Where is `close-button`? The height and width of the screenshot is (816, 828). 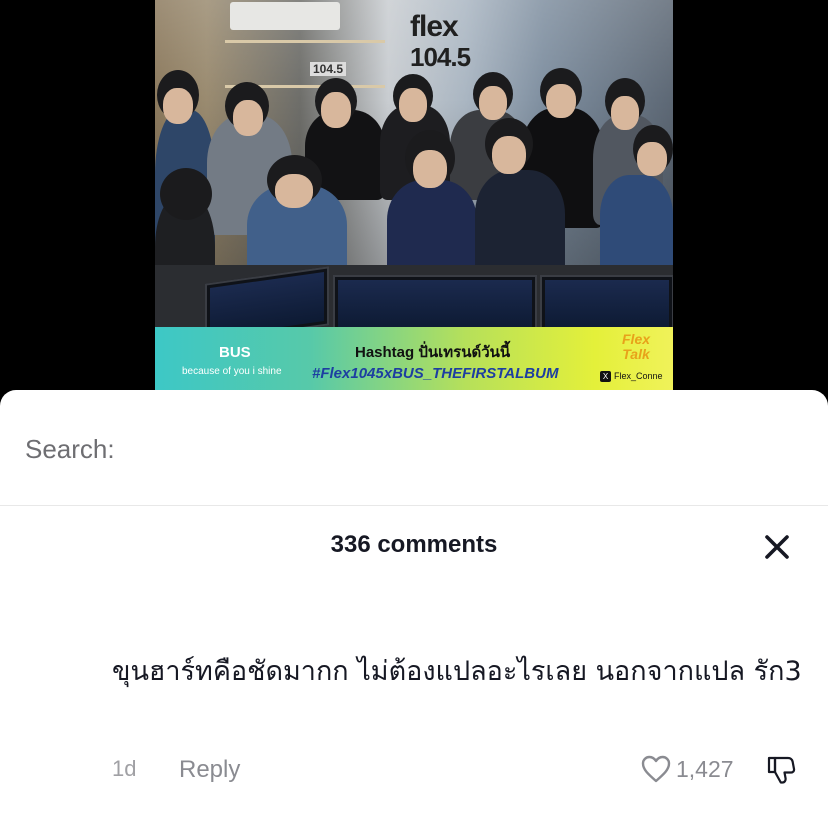 close-button is located at coordinates (777, 547).